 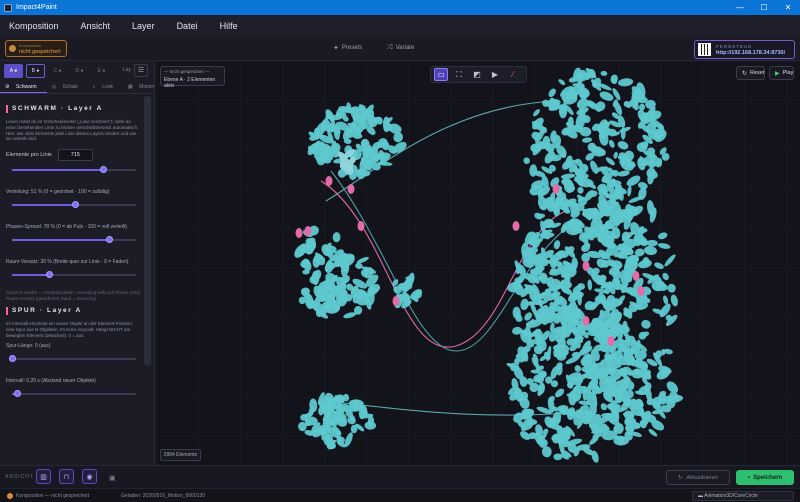 I want to click on phasen-slider, so click(x=74, y=240).